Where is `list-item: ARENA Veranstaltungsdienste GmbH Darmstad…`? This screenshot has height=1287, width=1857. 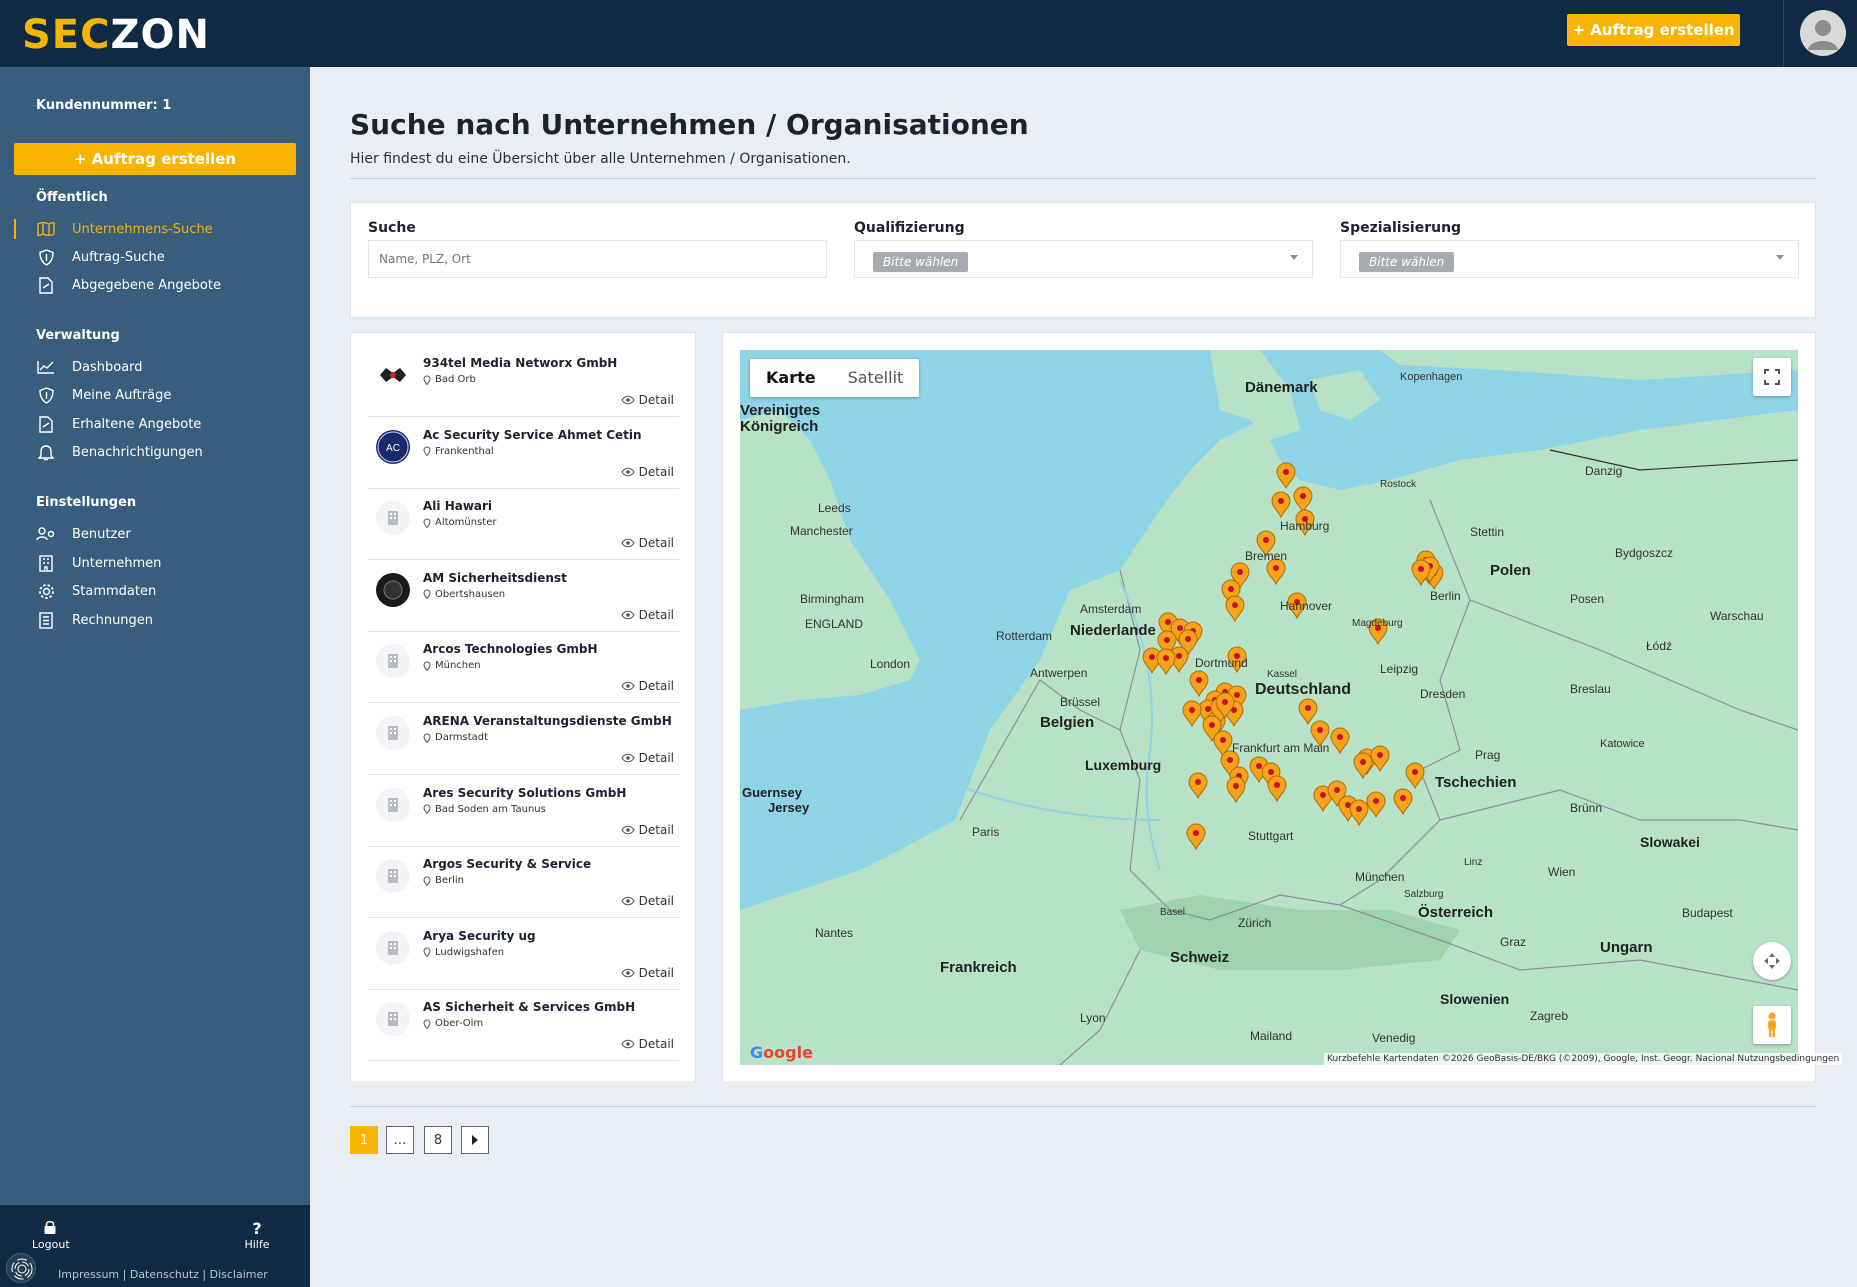 list-item: ARENA Veranstaltungsdienste GmbH Darmstad… is located at coordinates (523, 739).